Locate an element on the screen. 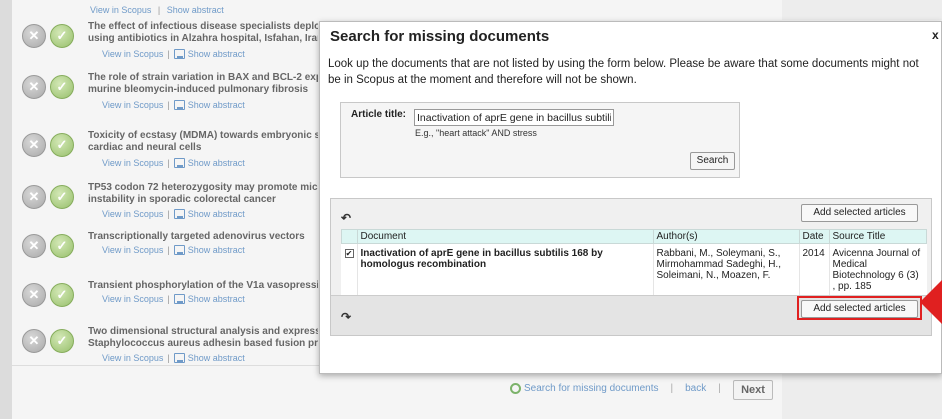  article-title-input is located at coordinates (514, 117).